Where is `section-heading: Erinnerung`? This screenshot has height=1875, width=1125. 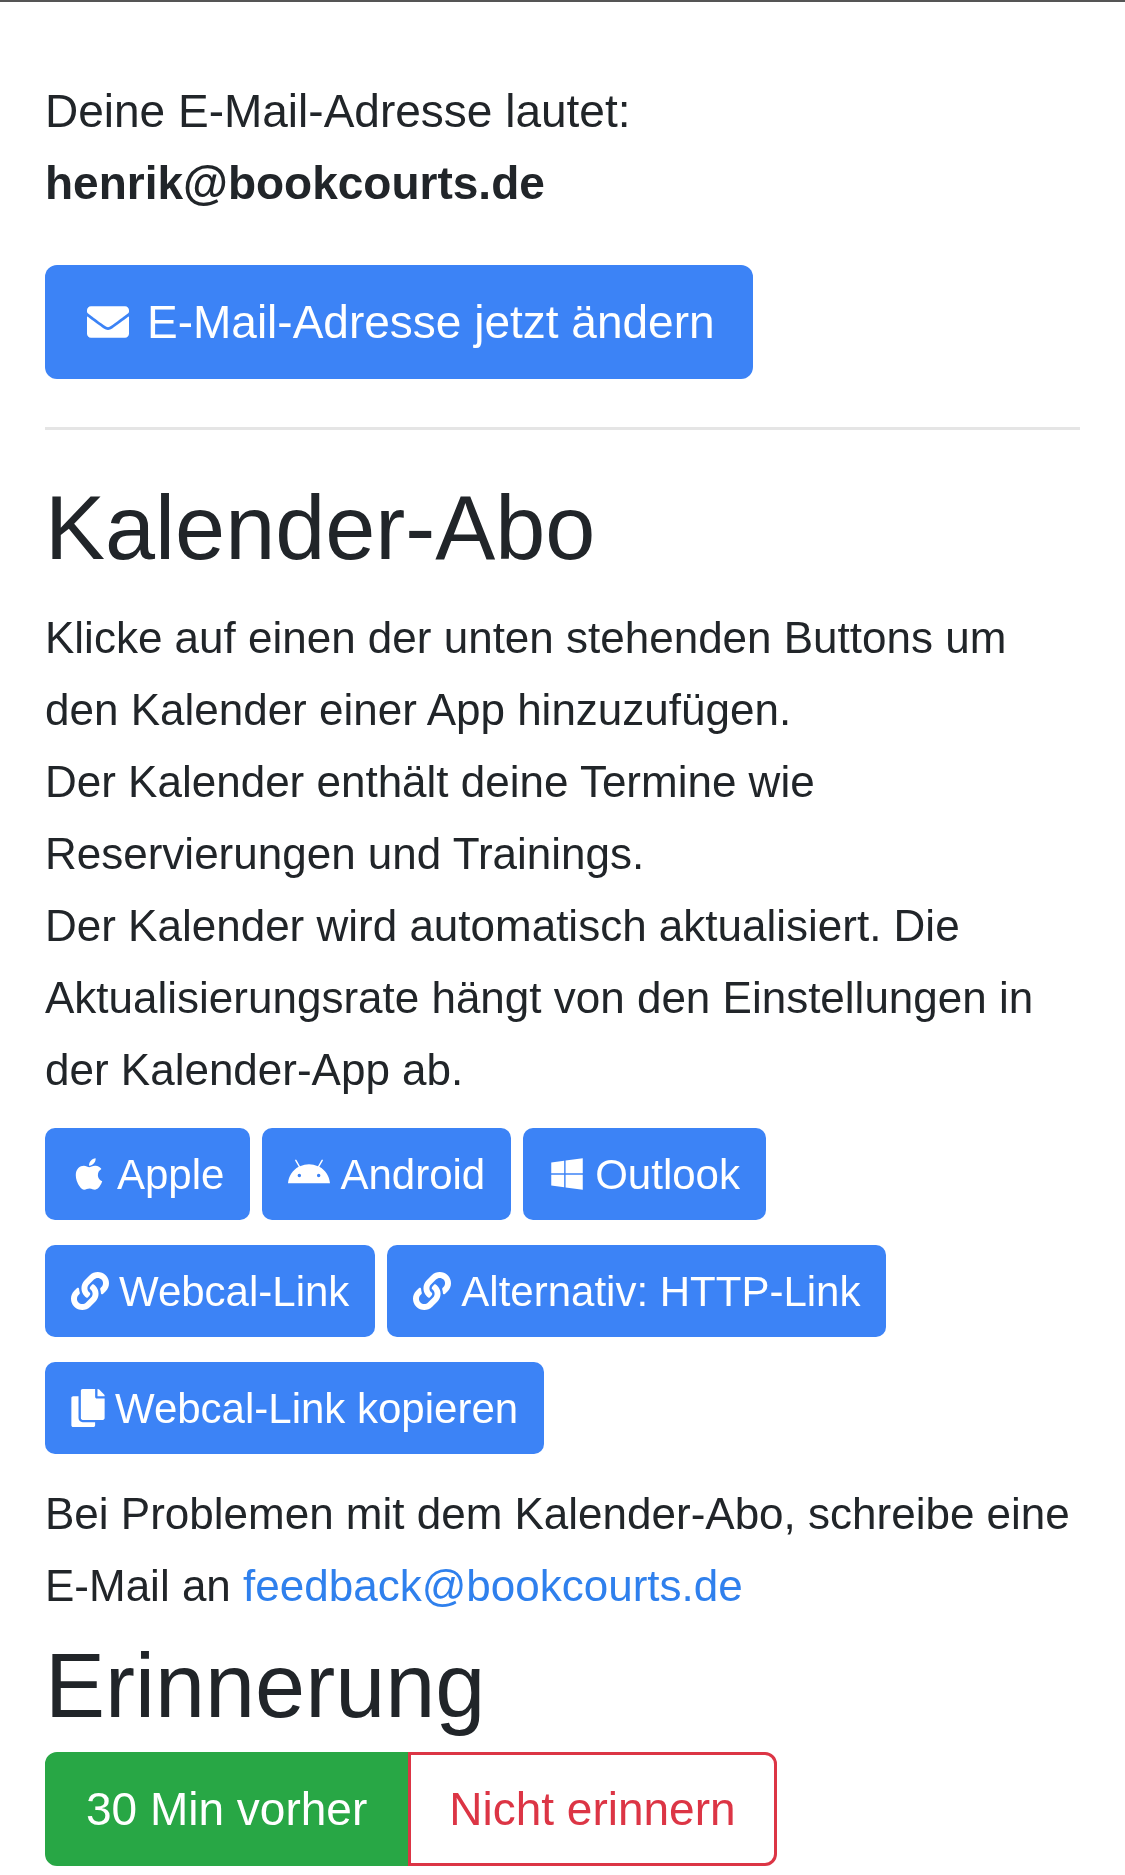 section-heading: Erinnerung is located at coordinates (266, 1686).